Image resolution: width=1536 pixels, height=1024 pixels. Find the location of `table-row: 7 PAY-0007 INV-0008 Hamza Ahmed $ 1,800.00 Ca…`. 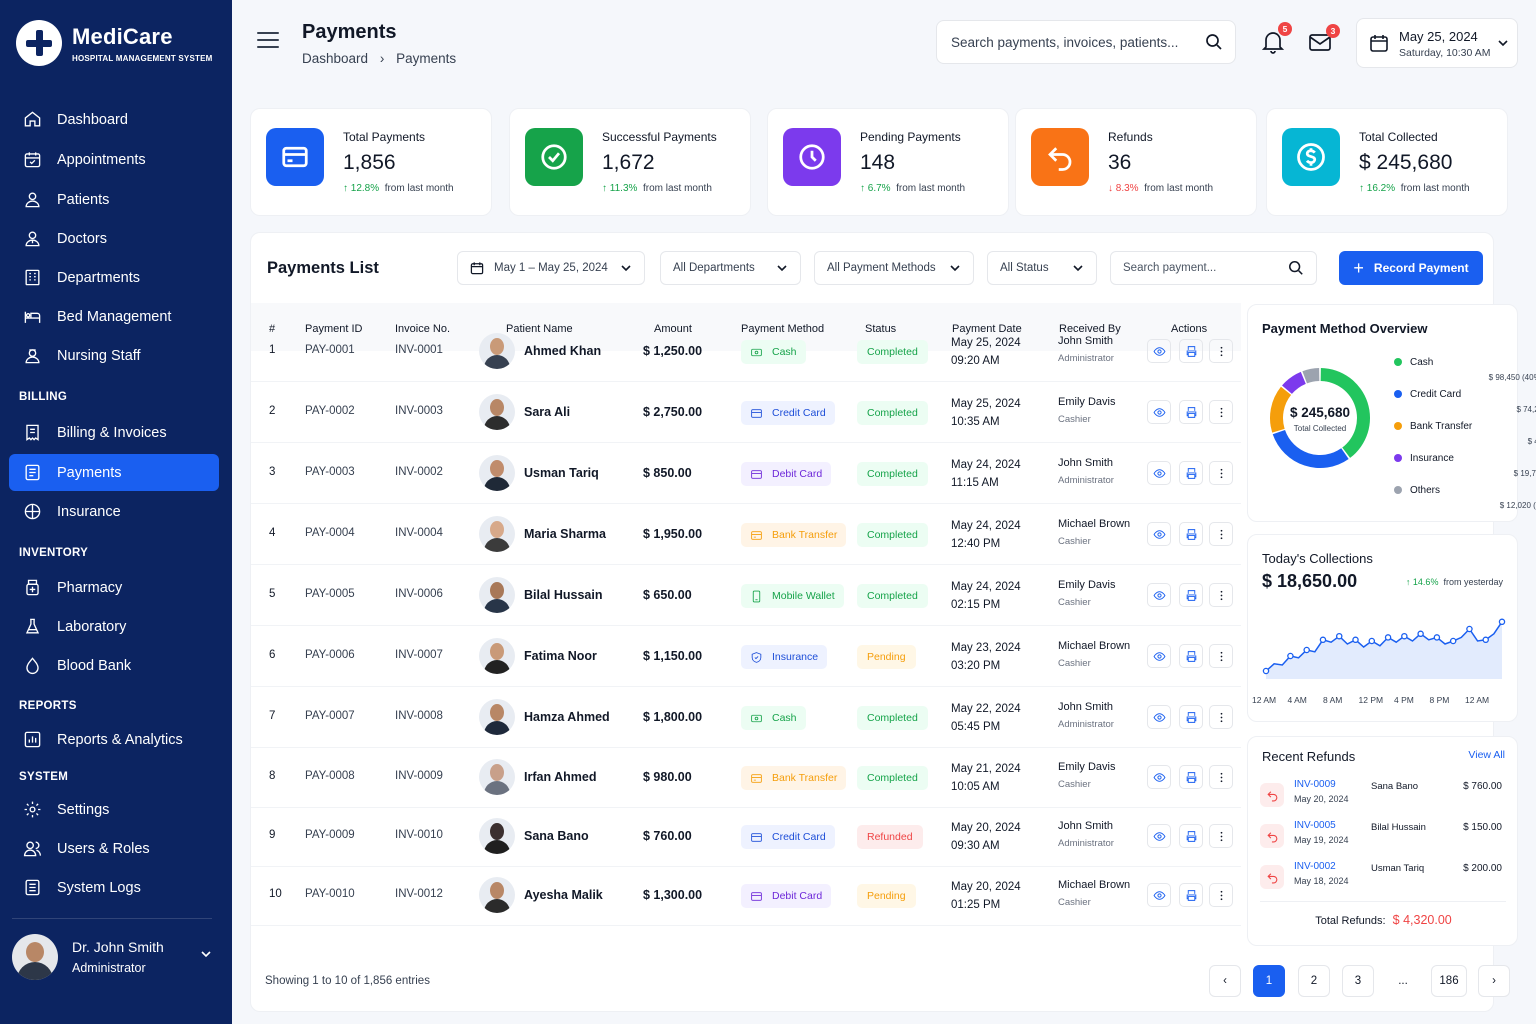

table-row: 7 PAY-0007 INV-0008 Hamza Ahmed $ 1,800.00 Ca… is located at coordinates (746, 717).